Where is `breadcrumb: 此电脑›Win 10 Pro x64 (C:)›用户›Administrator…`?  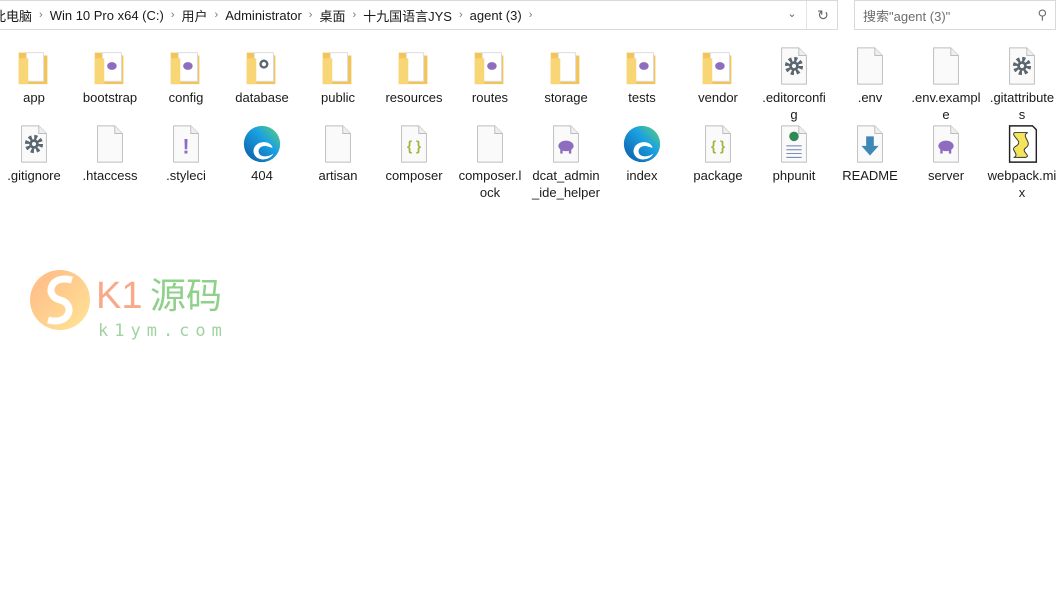 breadcrumb: 此电脑›Win 10 Pro x64 (C:)›用户›Administrator… is located at coordinates (418, 15).